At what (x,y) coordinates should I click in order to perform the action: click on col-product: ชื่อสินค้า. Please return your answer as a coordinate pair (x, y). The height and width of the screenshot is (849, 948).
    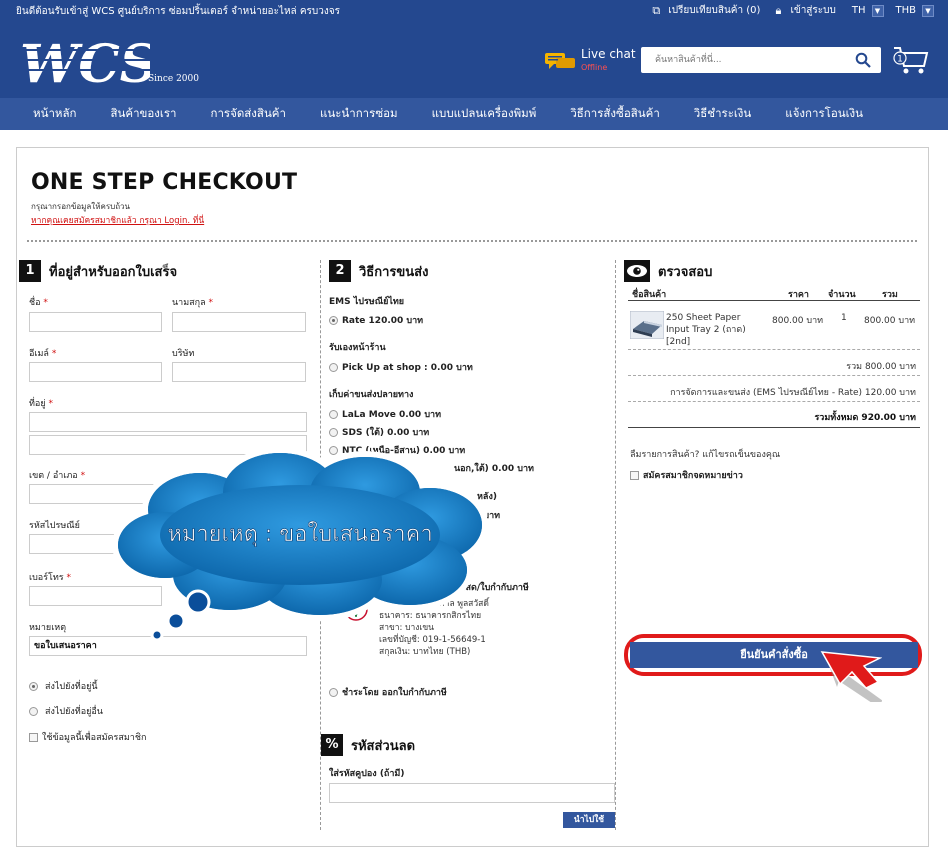
    Looking at the image, I should click on (649, 295).